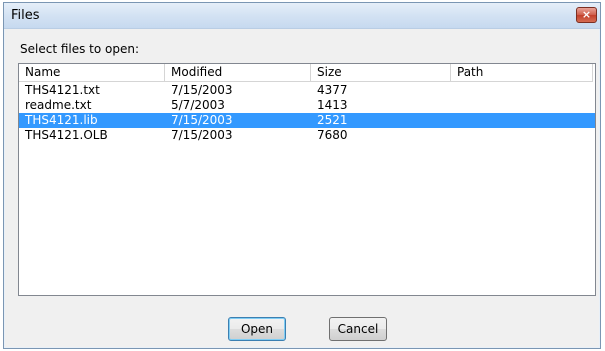 Image resolution: width=605 pixels, height=351 pixels. Describe the element at coordinates (332, 105) in the screenshot. I see `file-size-cell: 1413` at that location.